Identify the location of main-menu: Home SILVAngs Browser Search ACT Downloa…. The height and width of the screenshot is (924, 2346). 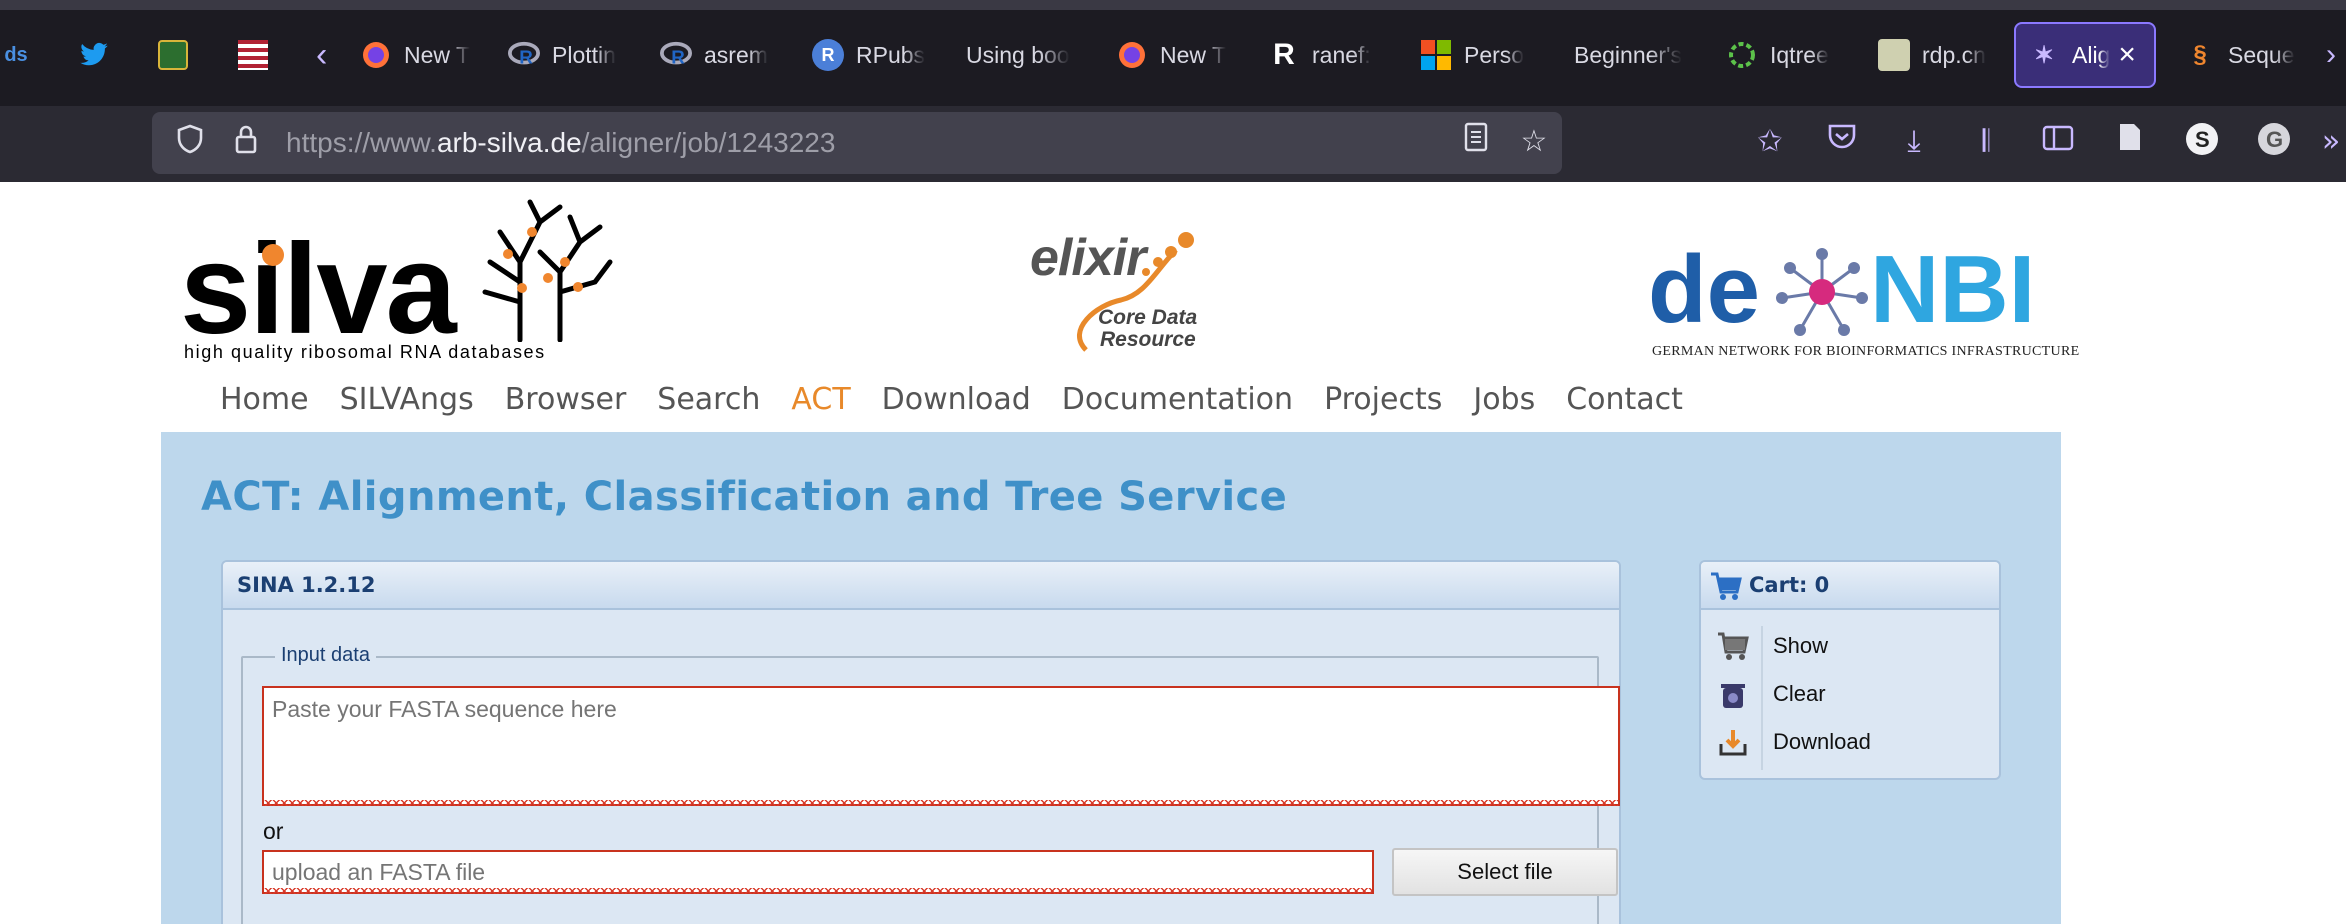
(951, 399).